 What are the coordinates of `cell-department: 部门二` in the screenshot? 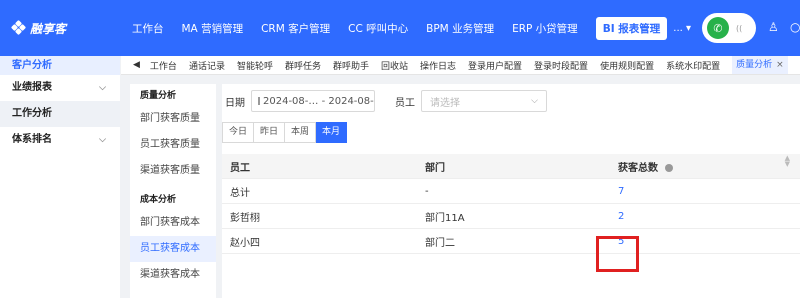 It's located at (440, 243).